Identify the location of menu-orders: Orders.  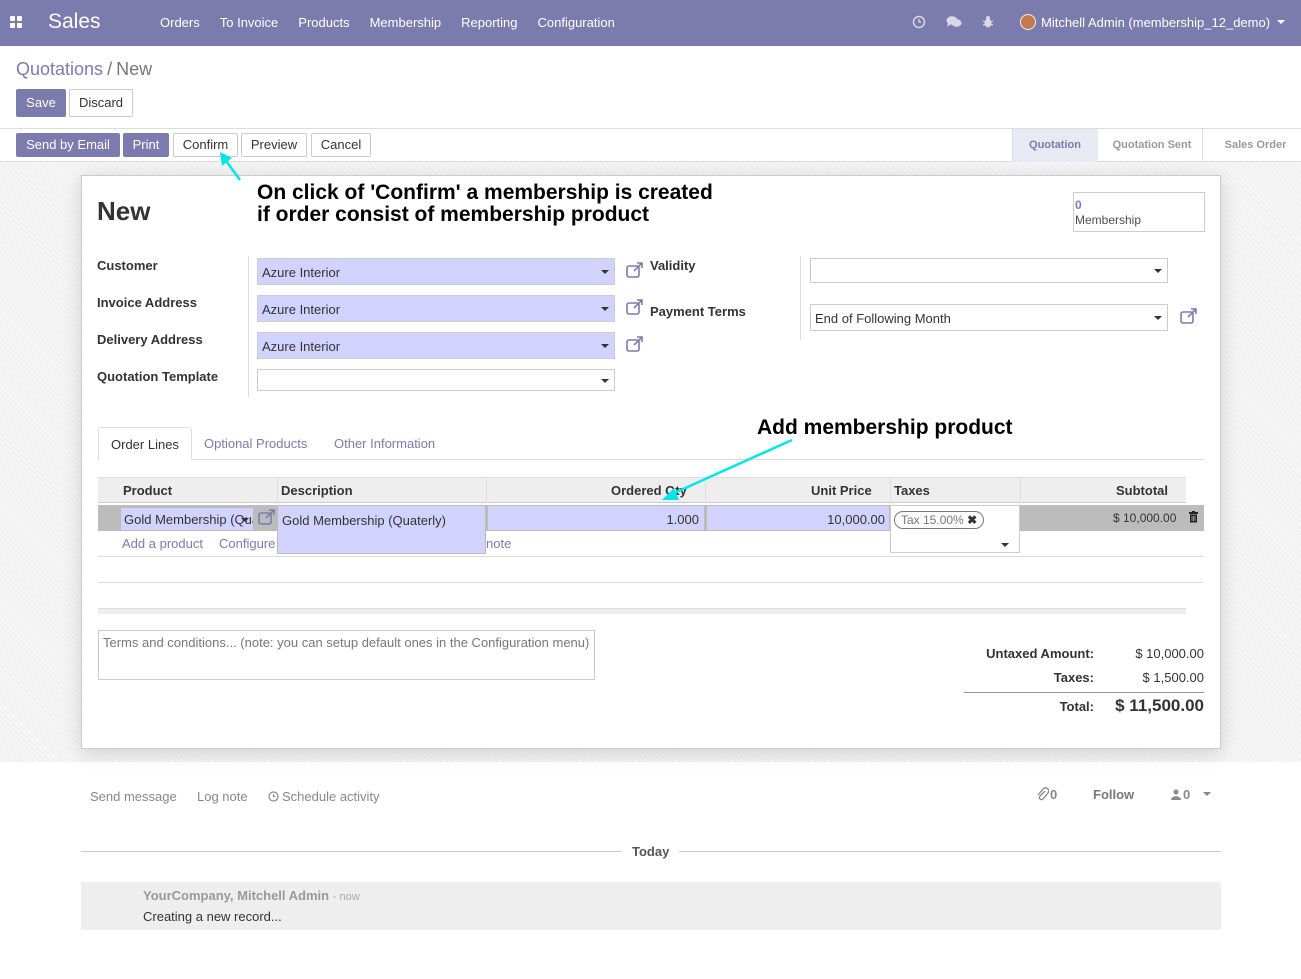
(180, 23).